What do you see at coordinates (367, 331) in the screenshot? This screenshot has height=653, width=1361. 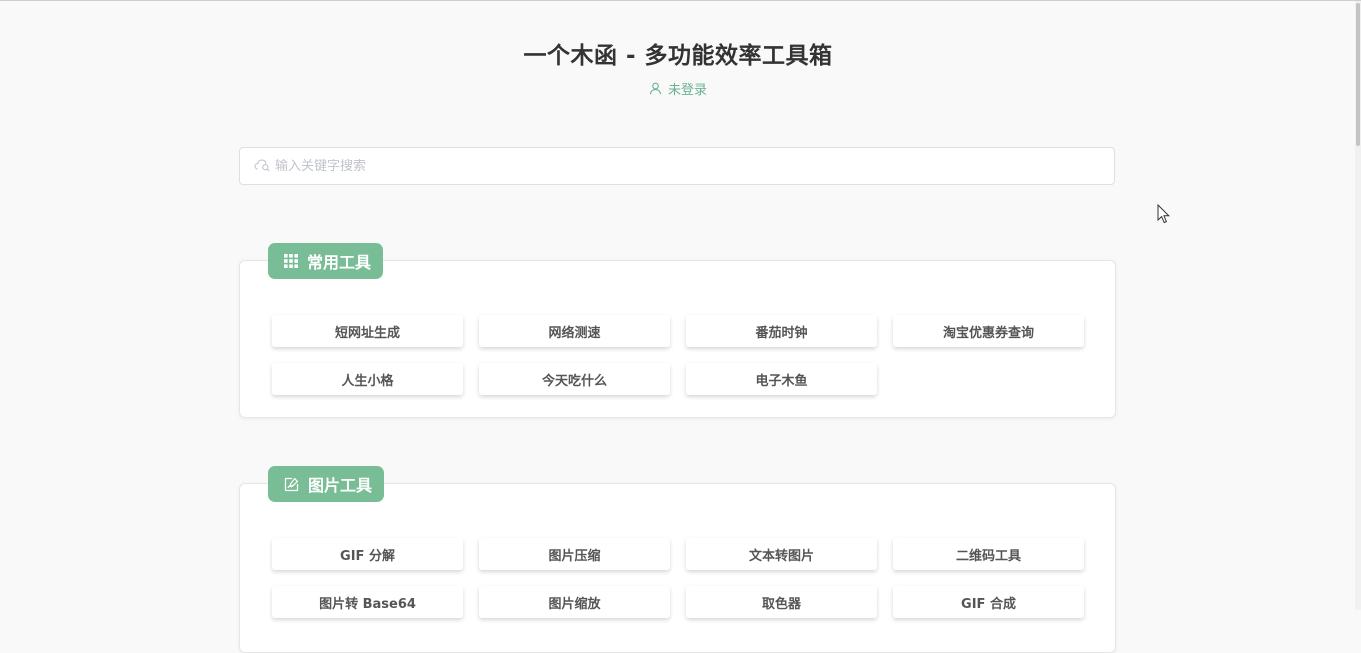 I see `tool-button: 短网址生成` at bounding box center [367, 331].